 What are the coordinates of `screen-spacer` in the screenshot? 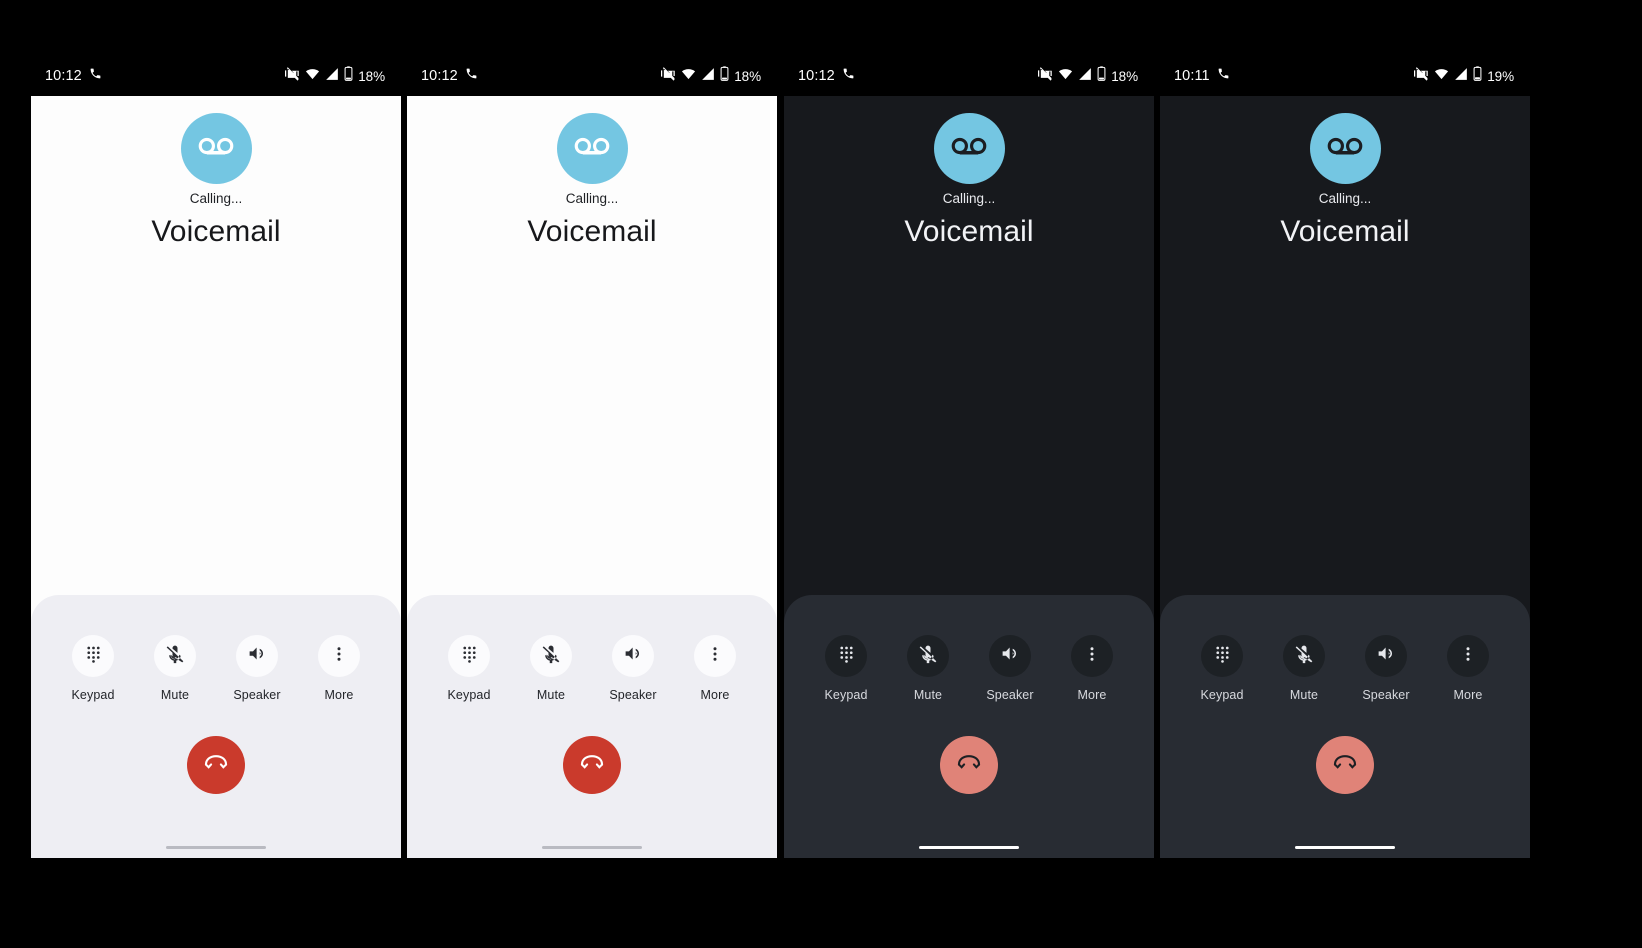 It's located at (216, 422).